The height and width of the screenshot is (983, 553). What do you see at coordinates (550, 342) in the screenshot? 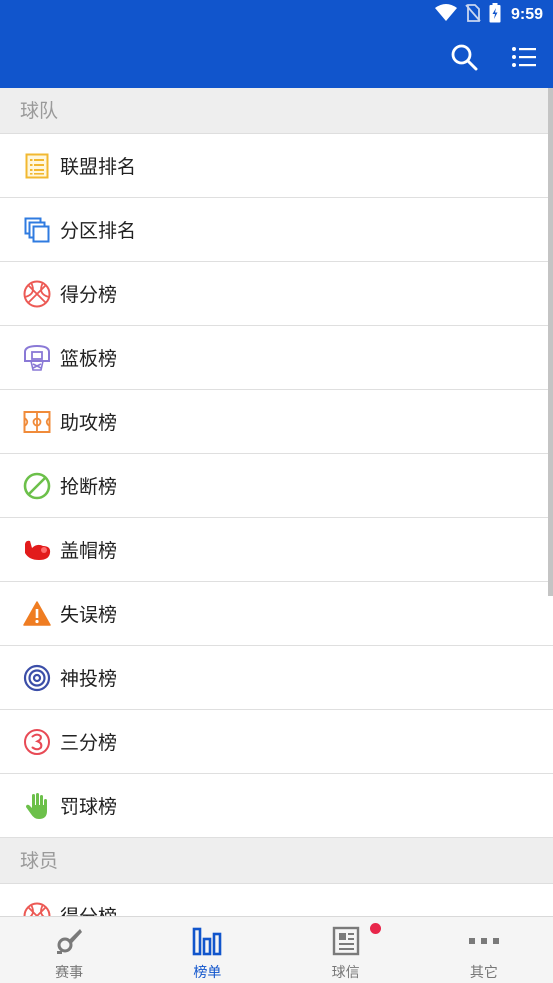
I see `scrollbar` at bounding box center [550, 342].